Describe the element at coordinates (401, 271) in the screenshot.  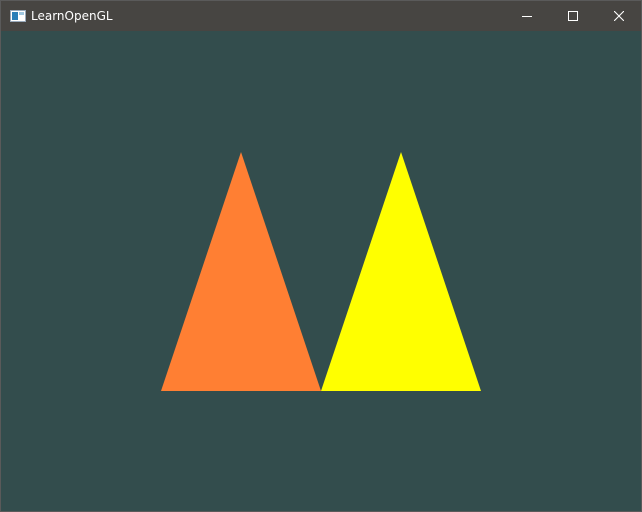
I see `yellow-triangle` at that location.